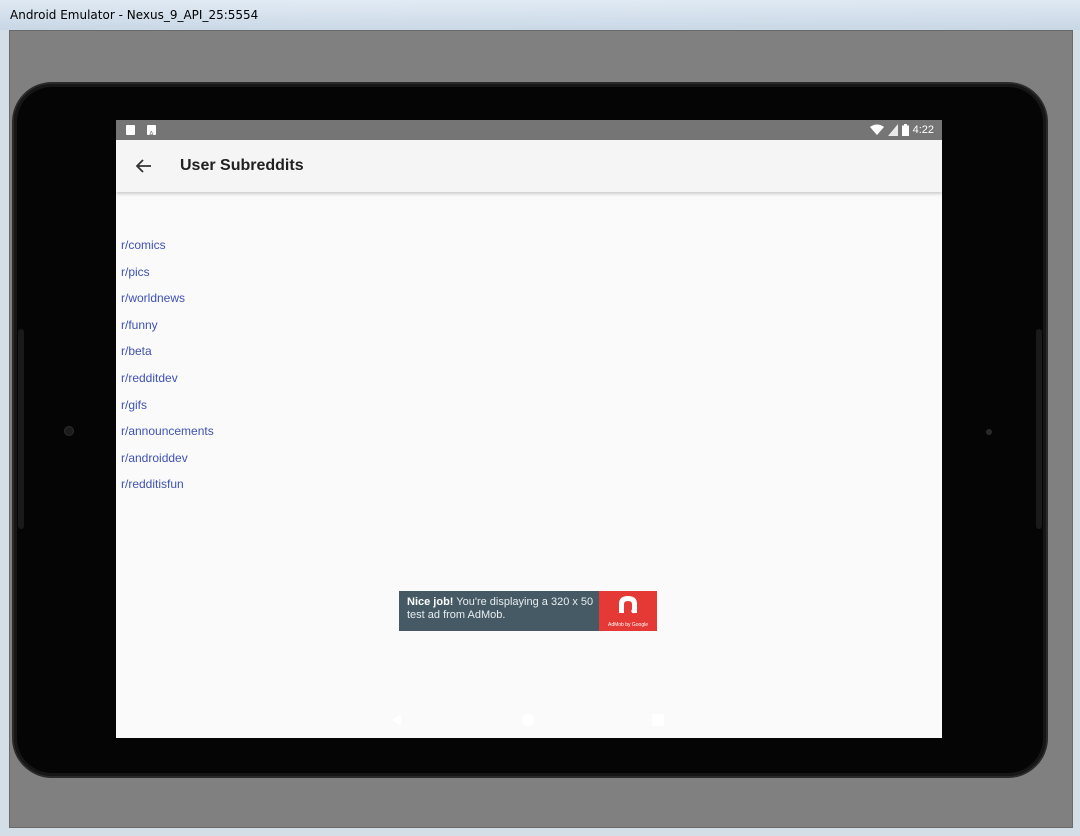  I want to click on admob-caption: AdMob by Google, so click(628, 625).